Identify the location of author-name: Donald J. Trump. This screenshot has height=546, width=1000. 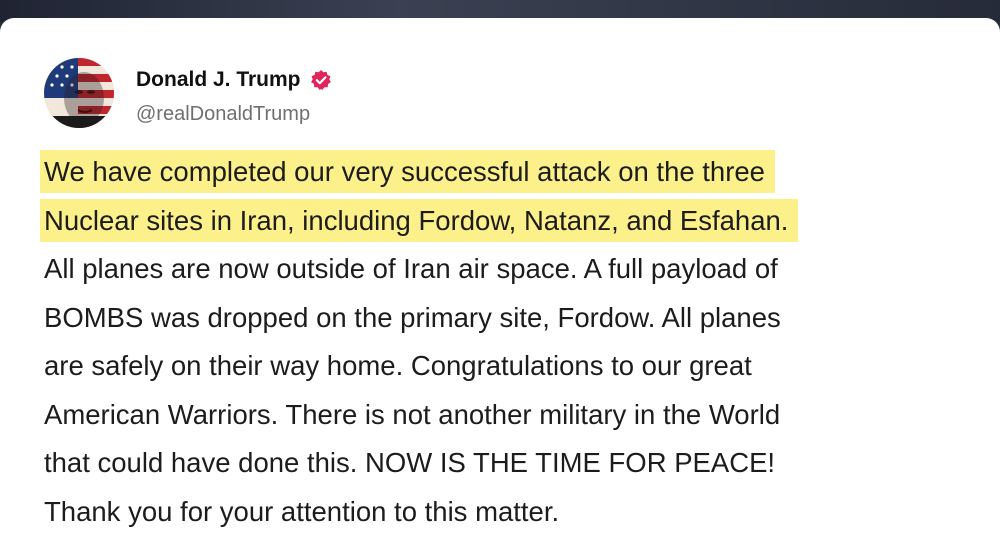
(218, 80).